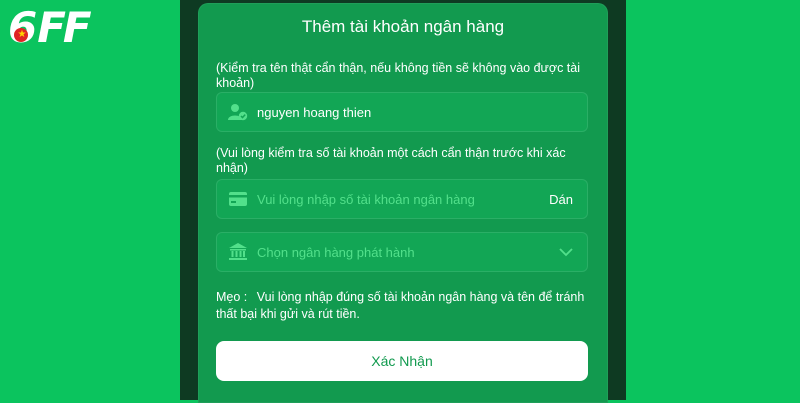 This screenshot has width=800, height=403. Describe the element at coordinates (238, 252) in the screenshot. I see `bank-icon` at that location.